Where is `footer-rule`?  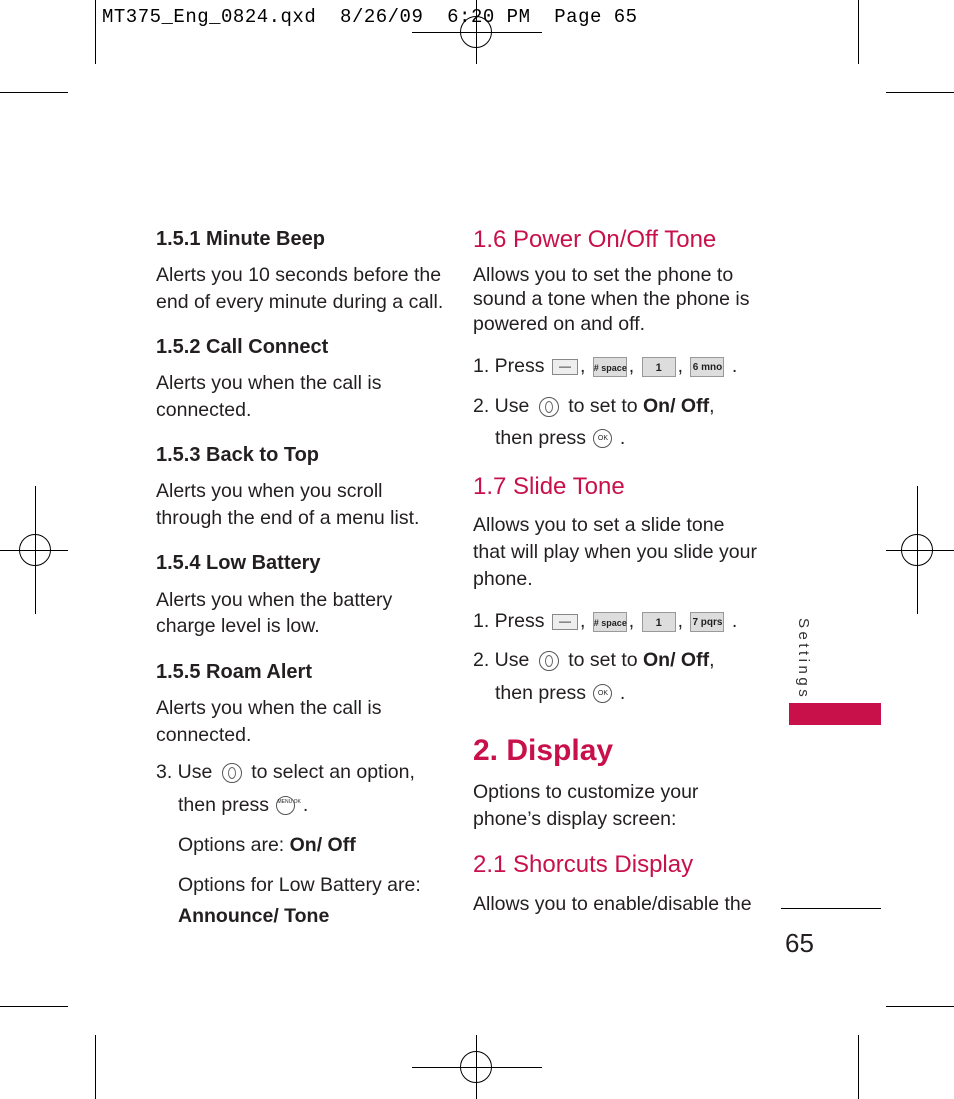 footer-rule is located at coordinates (831, 908).